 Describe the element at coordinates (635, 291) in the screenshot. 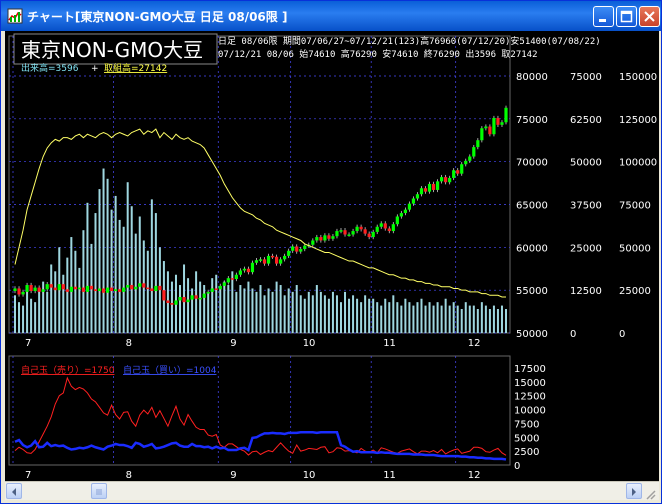

I see `open-interest-tick-label: 25000` at that location.